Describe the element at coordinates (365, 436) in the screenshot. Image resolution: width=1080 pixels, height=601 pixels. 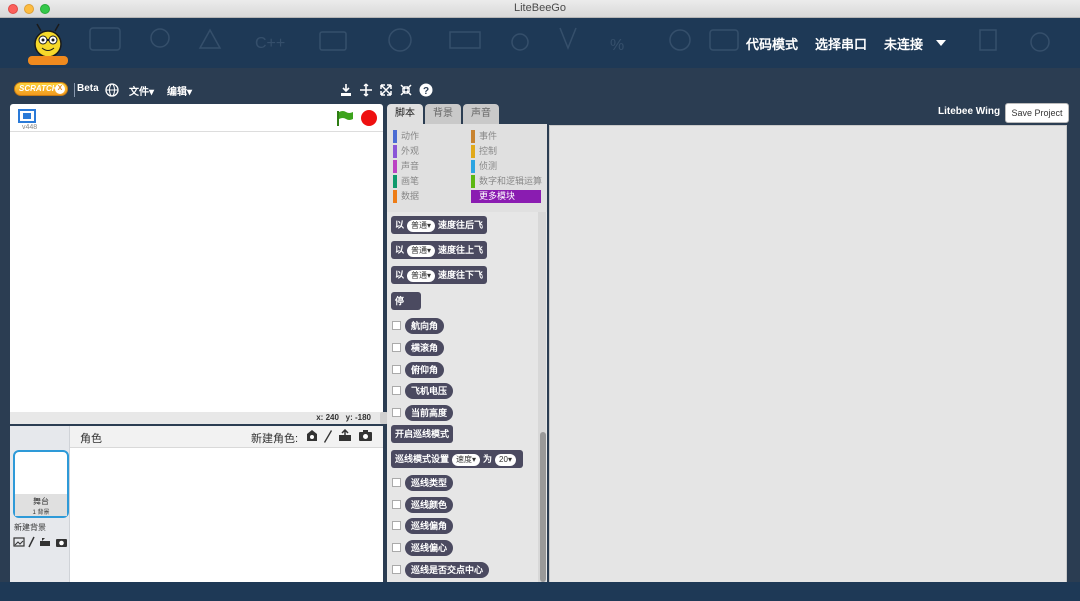
I see `camera-icon` at that location.